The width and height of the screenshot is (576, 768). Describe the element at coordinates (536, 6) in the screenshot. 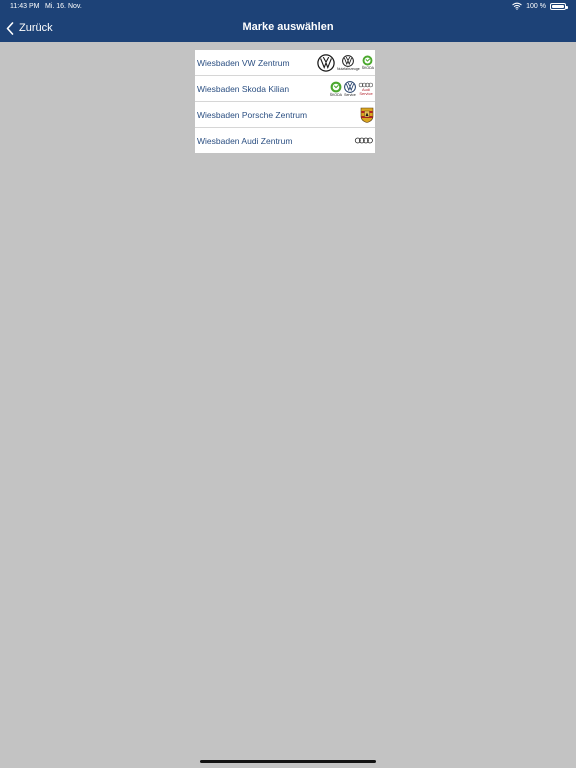

I see `battery-percent: 100 %` at that location.